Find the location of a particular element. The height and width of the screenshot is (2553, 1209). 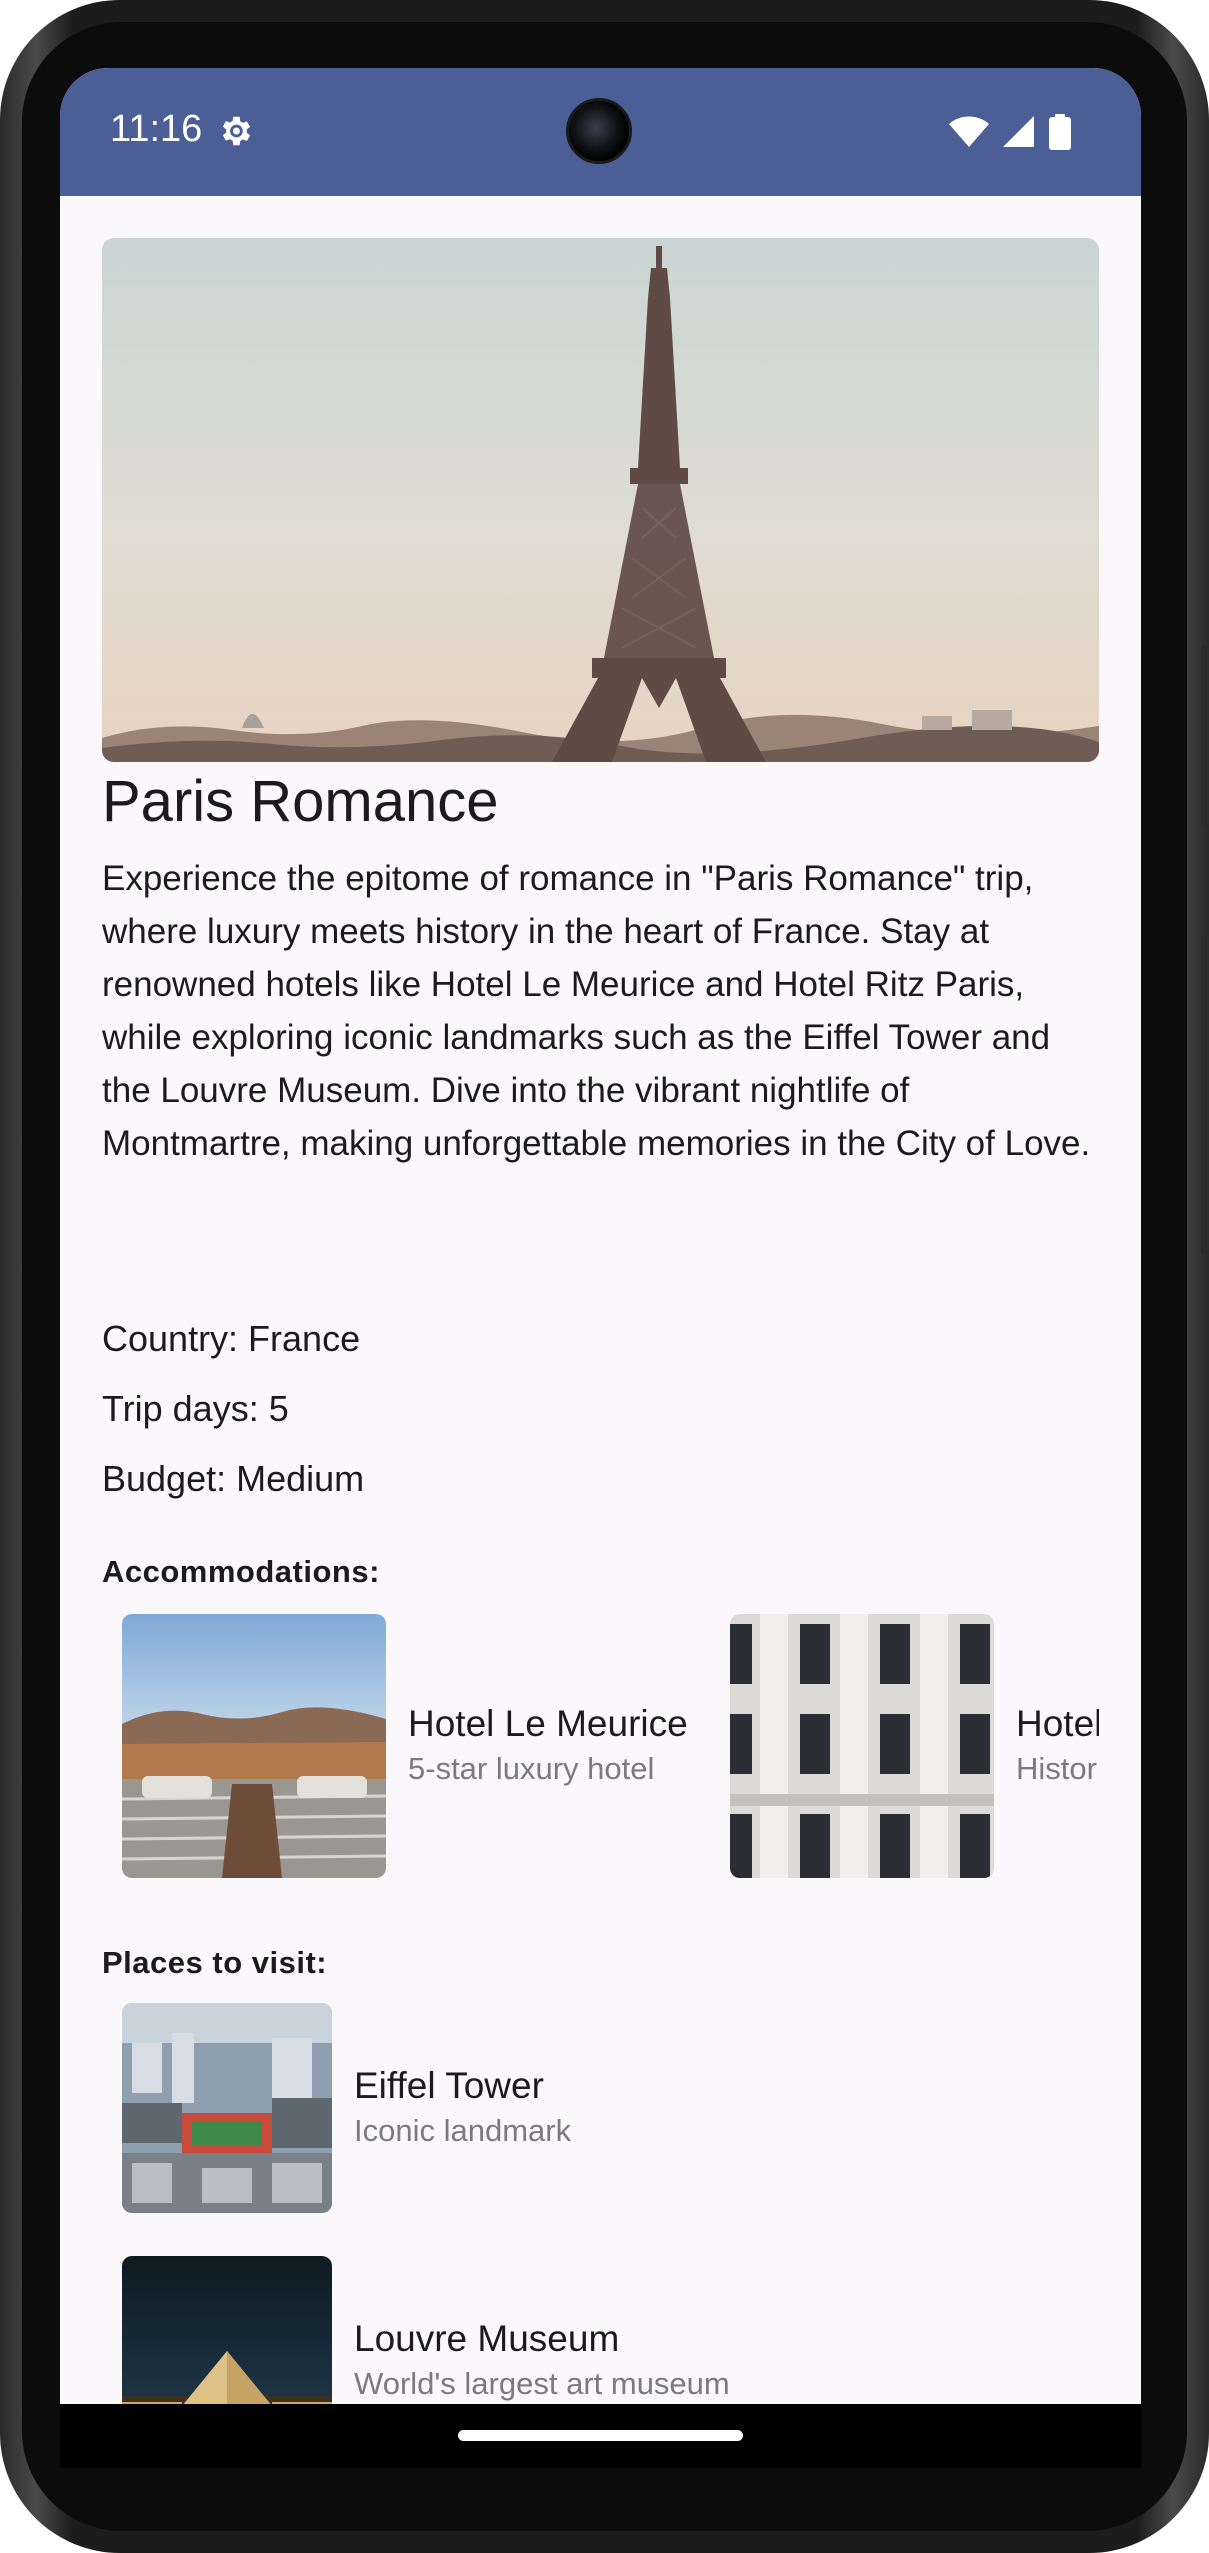

wifi-icon is located at coordinates (969, 131).